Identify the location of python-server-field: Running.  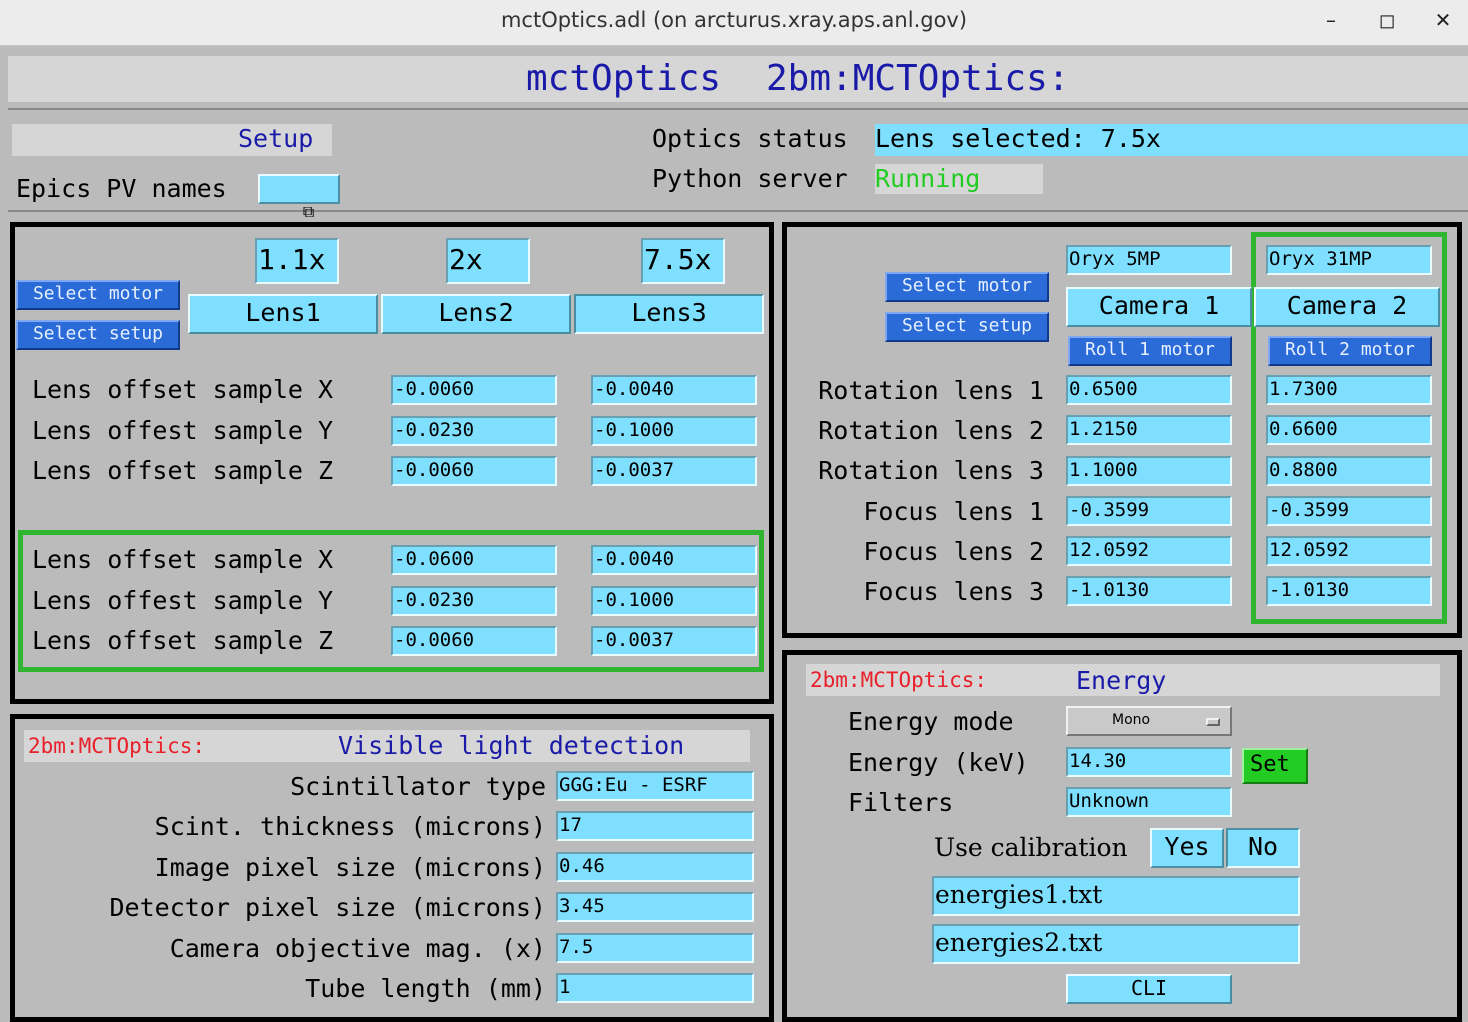
(959, 179).